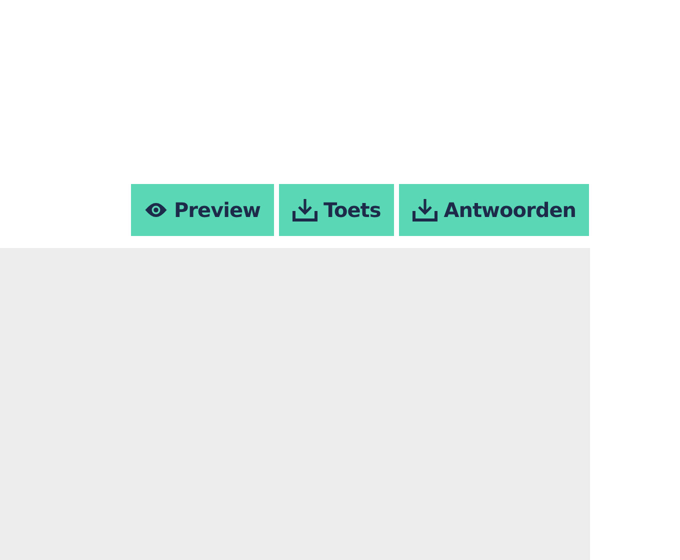 The width and height of the screenshot is (680, 560). What do you see at coordinates (493, 210) in the screenshot?
I see `download-button: Antwoorden` at bounding box center [493, 210].